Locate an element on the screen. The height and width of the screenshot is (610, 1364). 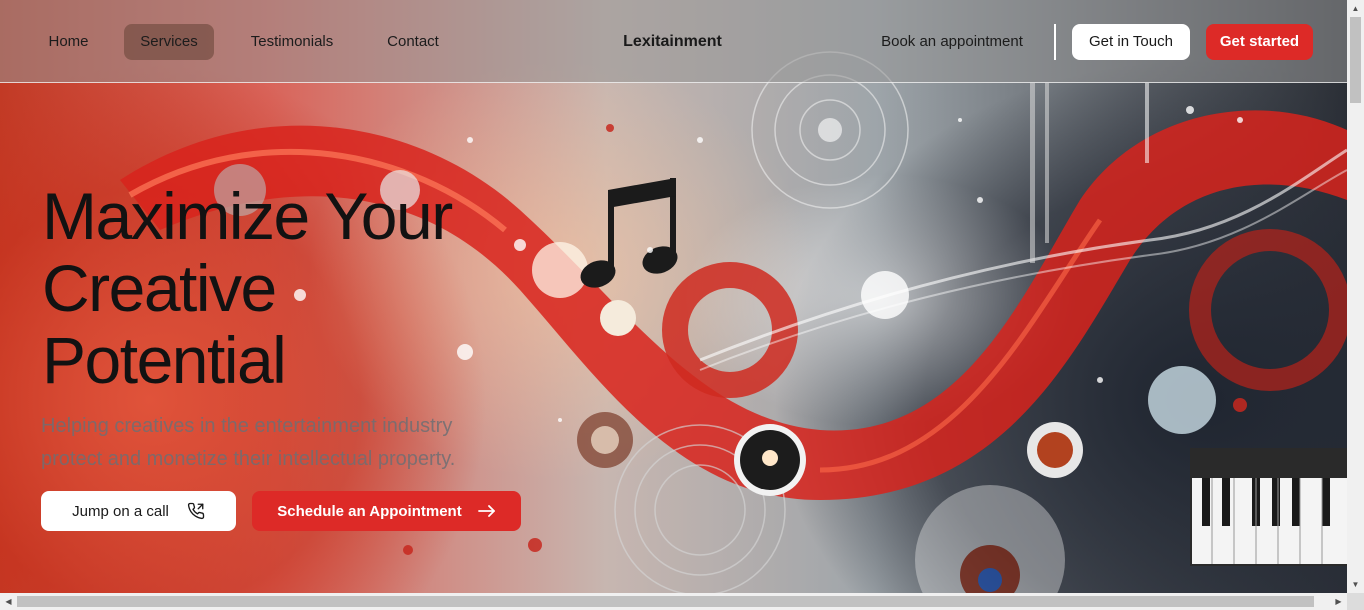
nav-link-home: Home is located at coordinates (68, 42).